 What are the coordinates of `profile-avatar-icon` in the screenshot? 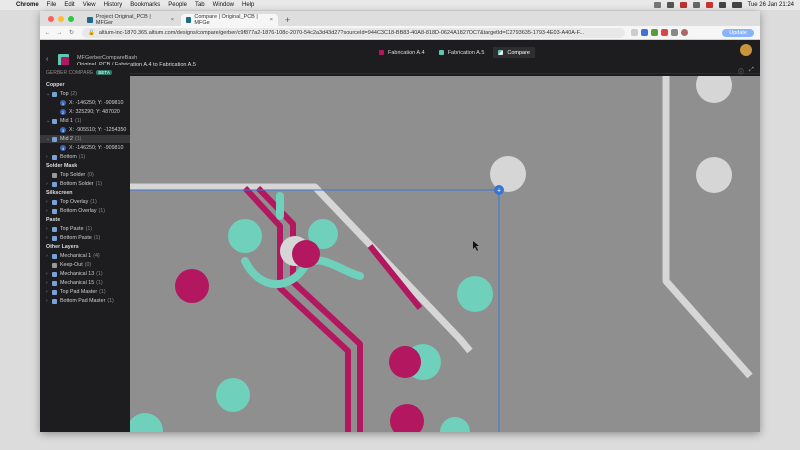 It's located at (684, 32).